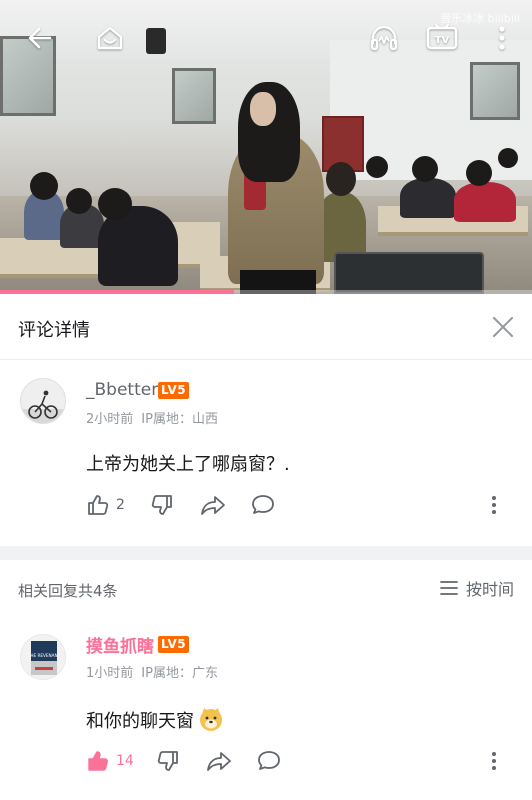  I want to click on comment-meta: 2小时前 IP属地：山西, so click(152, 417).